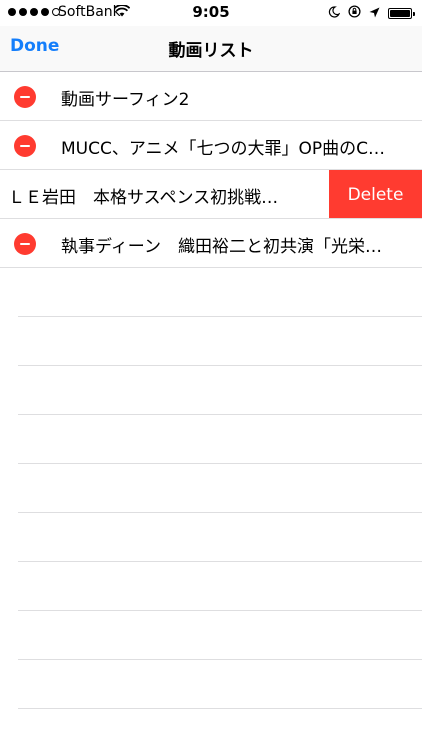  I want to click on navigation-bar: Done 動画リスト, so click(211, 49).